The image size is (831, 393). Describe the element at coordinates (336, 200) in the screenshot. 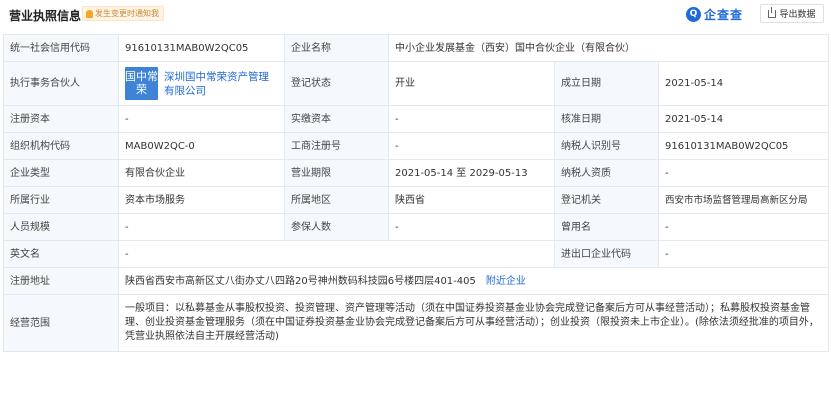

I see `region-label: 所属地区` at that location.